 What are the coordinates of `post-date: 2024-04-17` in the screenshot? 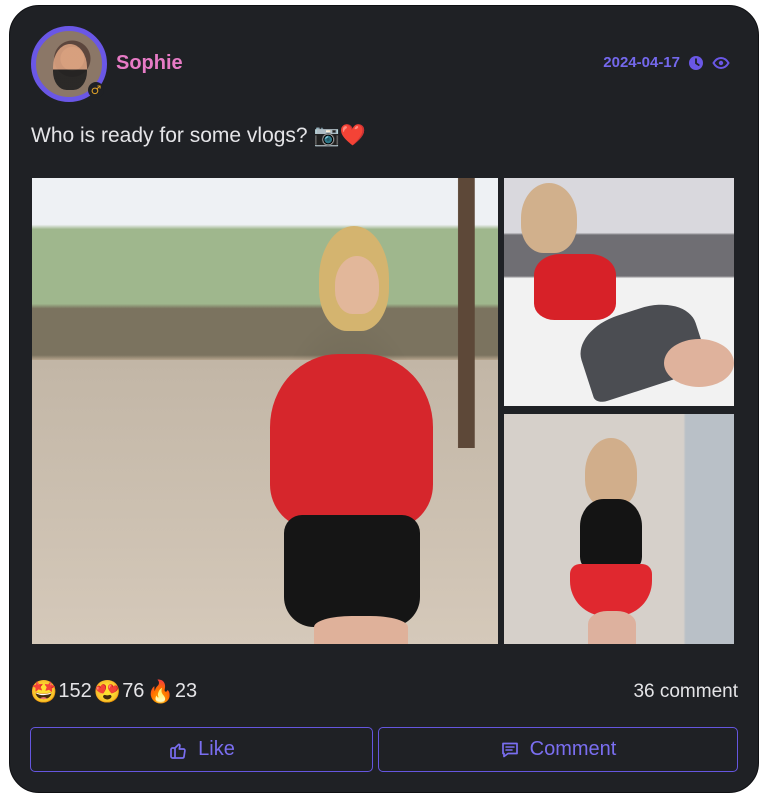 It's located at (641, 62).